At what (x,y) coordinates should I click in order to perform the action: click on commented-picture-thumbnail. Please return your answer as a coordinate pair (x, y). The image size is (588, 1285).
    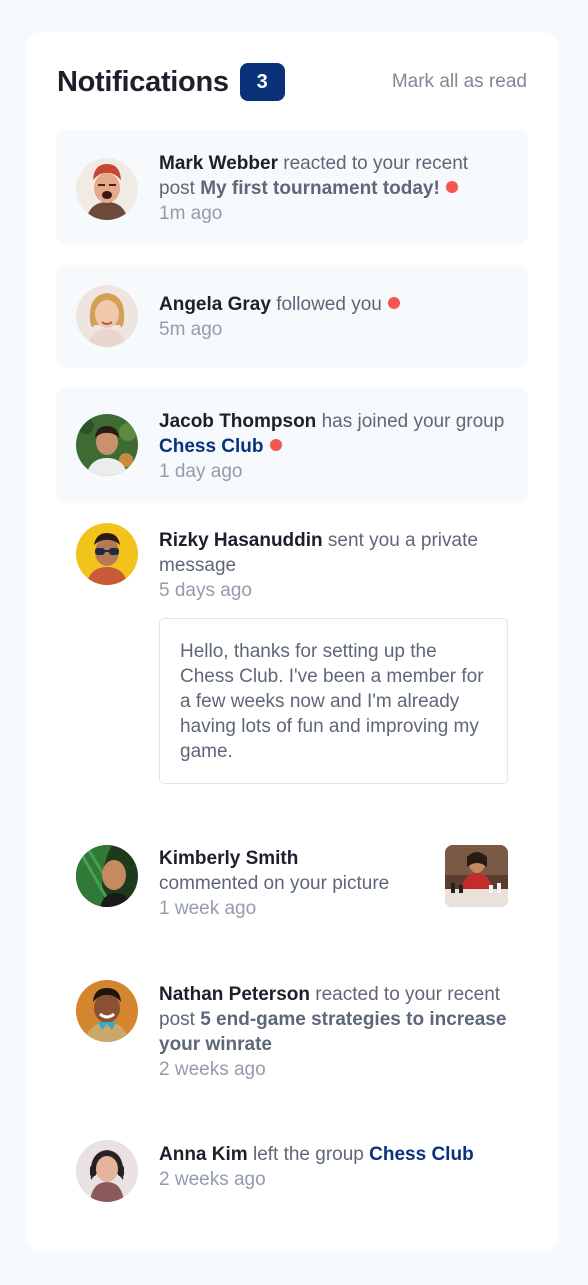
    Looking at the image, I should click on (476, 876).